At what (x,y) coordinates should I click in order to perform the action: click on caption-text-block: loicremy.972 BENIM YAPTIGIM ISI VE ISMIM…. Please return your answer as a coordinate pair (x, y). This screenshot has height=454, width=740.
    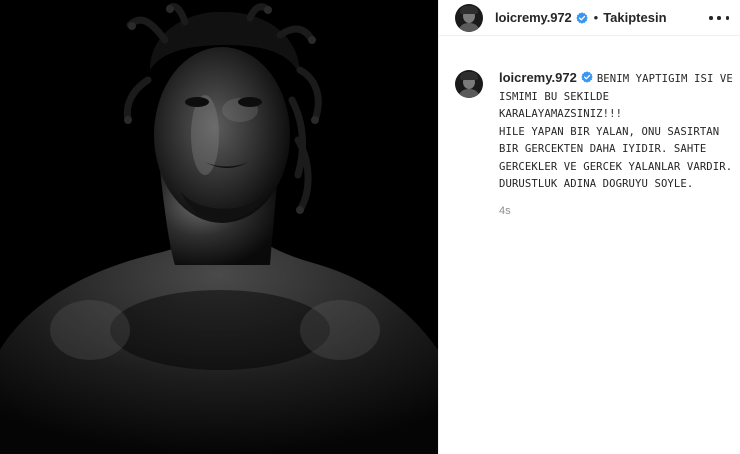
    Looking at the image, I should click on (617, 131).